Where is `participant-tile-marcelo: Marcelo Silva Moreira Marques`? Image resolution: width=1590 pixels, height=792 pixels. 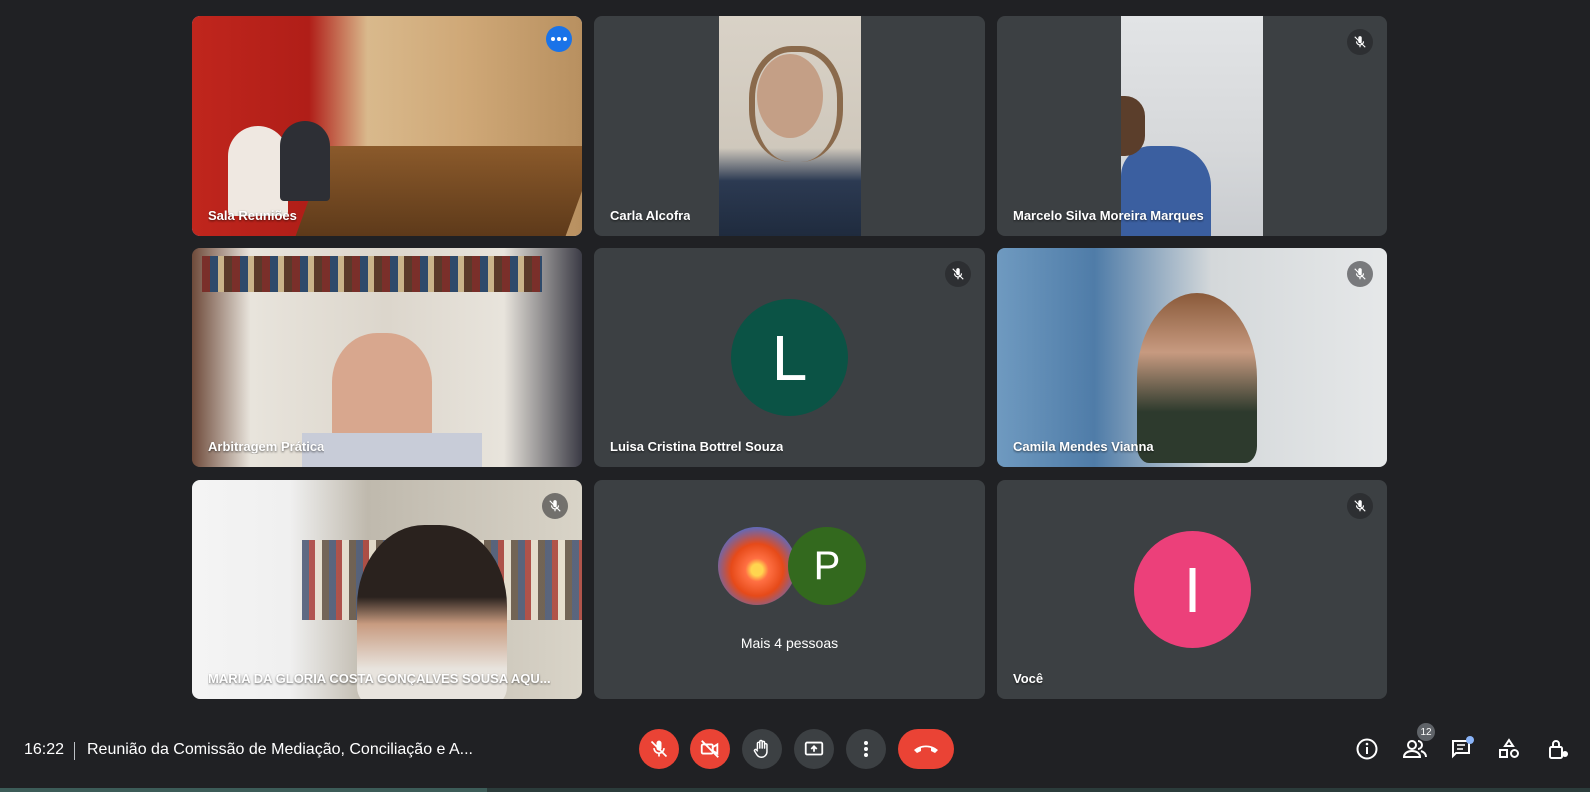
participant-tile-marcelo: Marcelo Silva Moreira Marques is located at coordinates (1192, 126).